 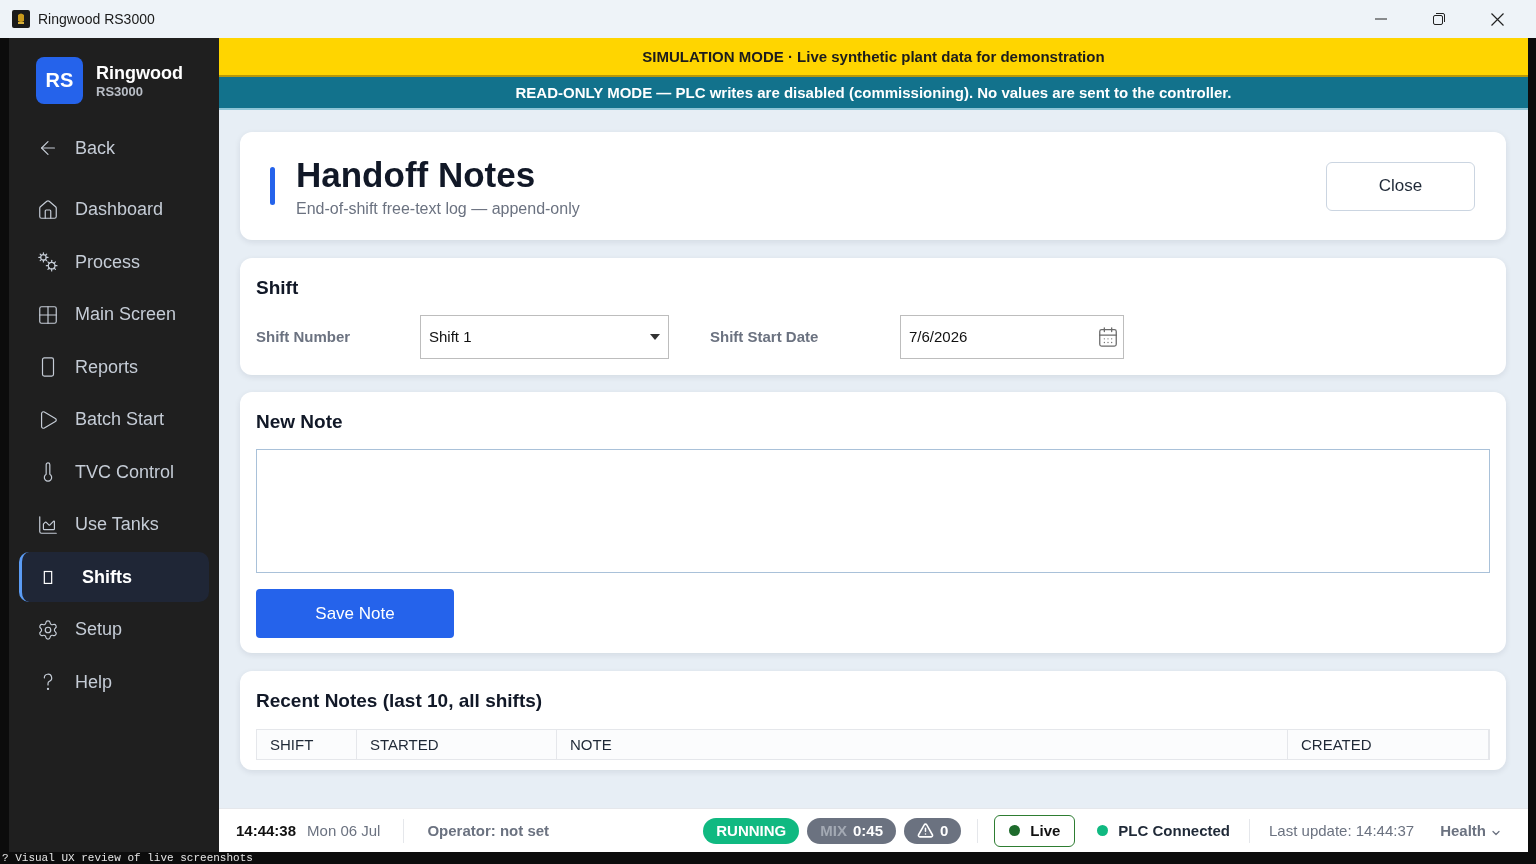 What do you see at coordinates (765, 336) in the screenshot?
I see `field-label: Shift Start Date` at bounding box center [765, 336].